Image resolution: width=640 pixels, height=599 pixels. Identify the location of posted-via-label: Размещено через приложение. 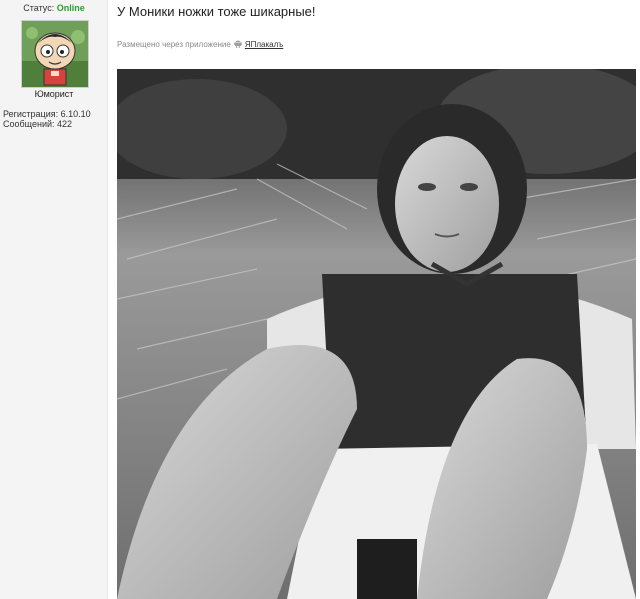
(174, 44).